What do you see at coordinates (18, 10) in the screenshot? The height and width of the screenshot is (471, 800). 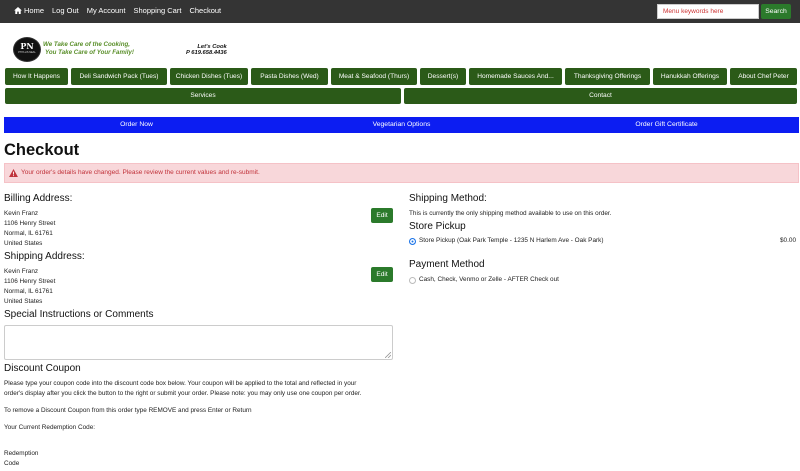 I see `home-icon` at bounding box center [18, 10].